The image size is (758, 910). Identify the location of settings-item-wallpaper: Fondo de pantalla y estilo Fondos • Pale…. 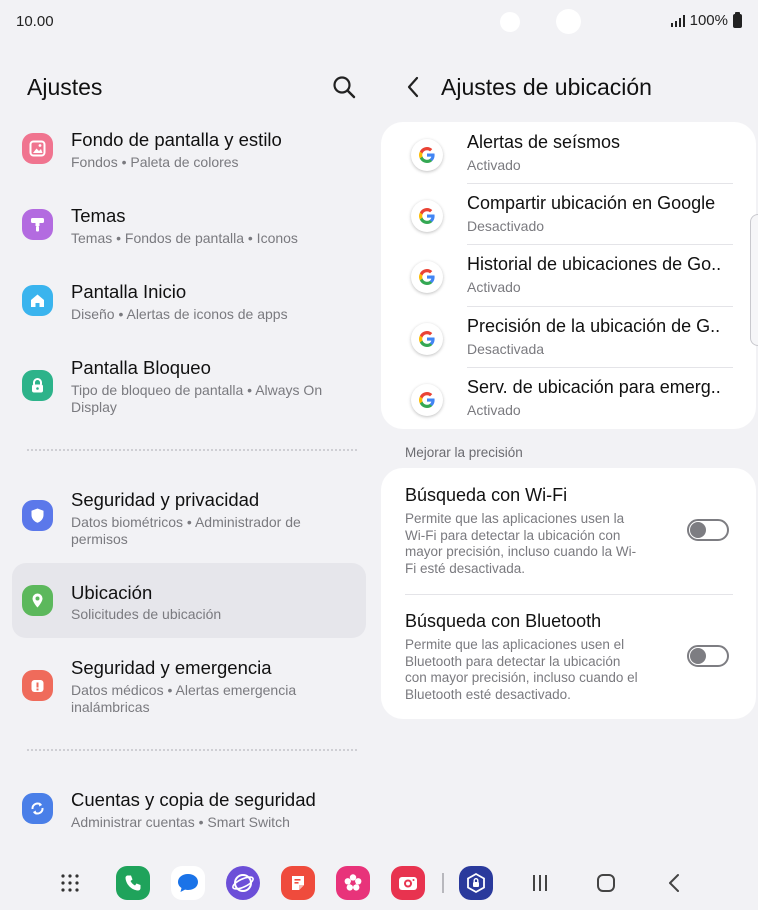
(189, 154).